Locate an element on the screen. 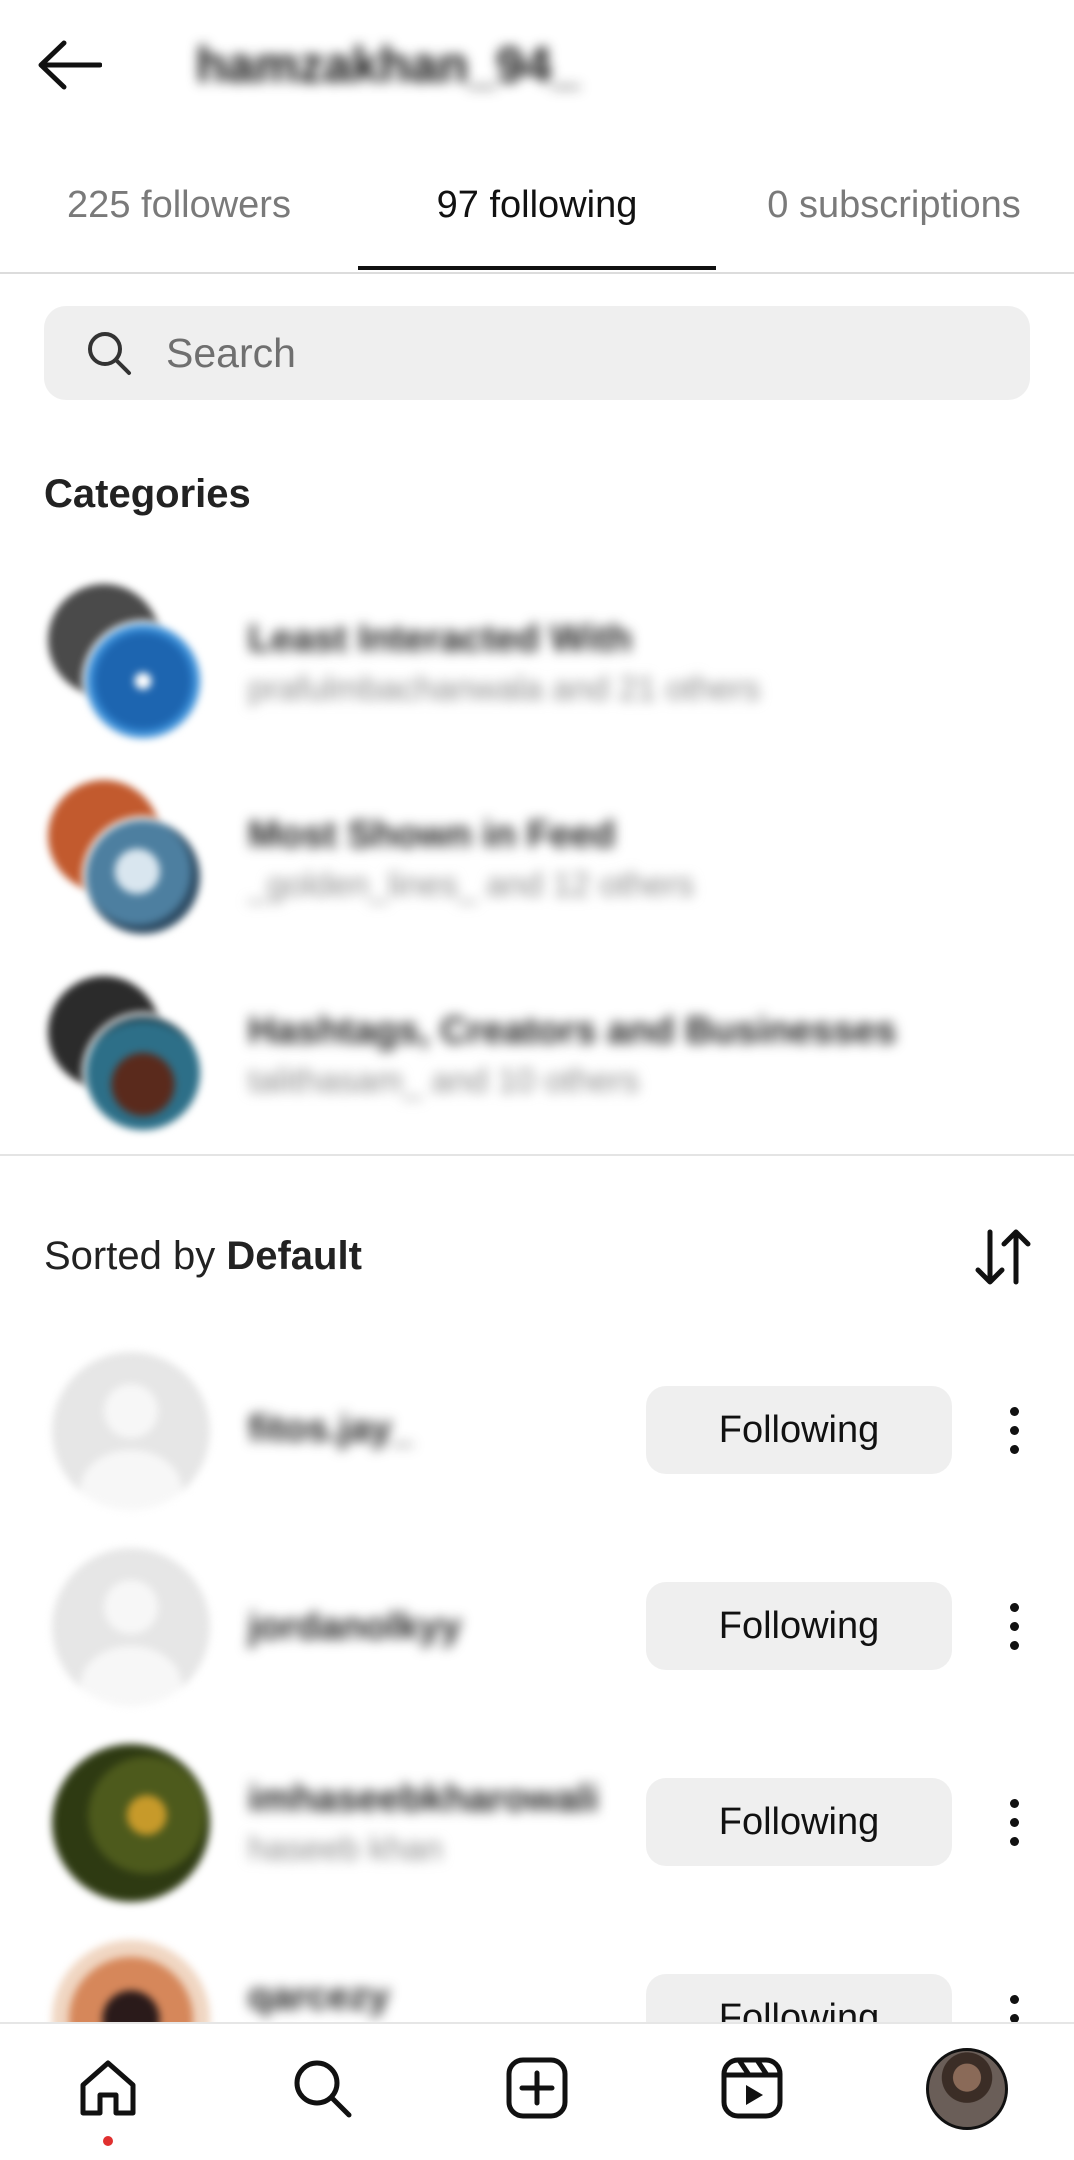 This screenshot has height=2160, width=1074. page-title: hamzakhan_94_ is located at coordinates (388, 65).